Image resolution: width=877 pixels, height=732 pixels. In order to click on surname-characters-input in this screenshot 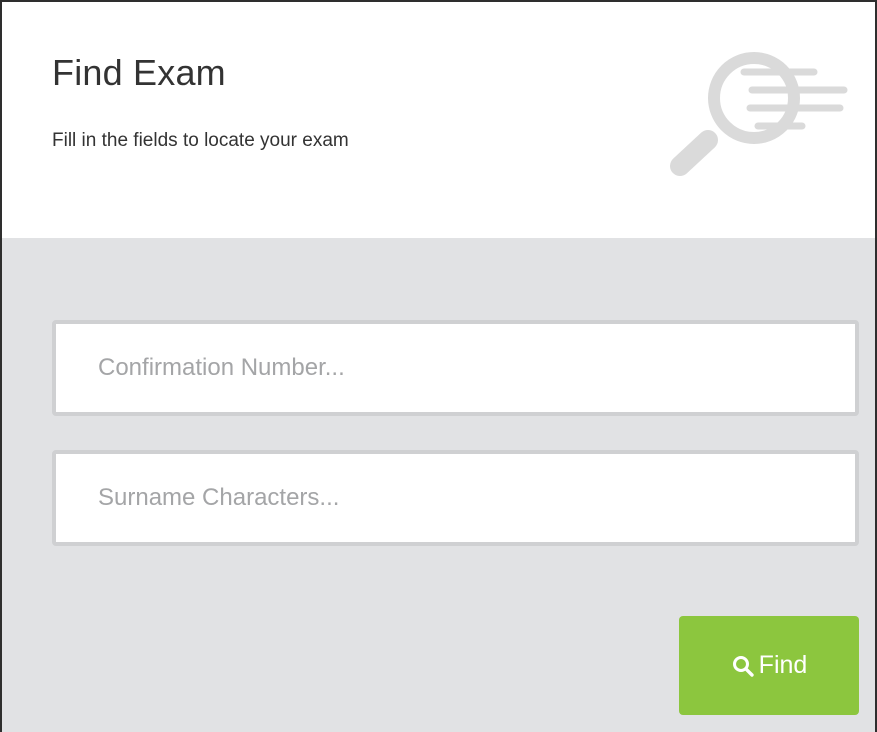, I will do `click(455, 498)`.